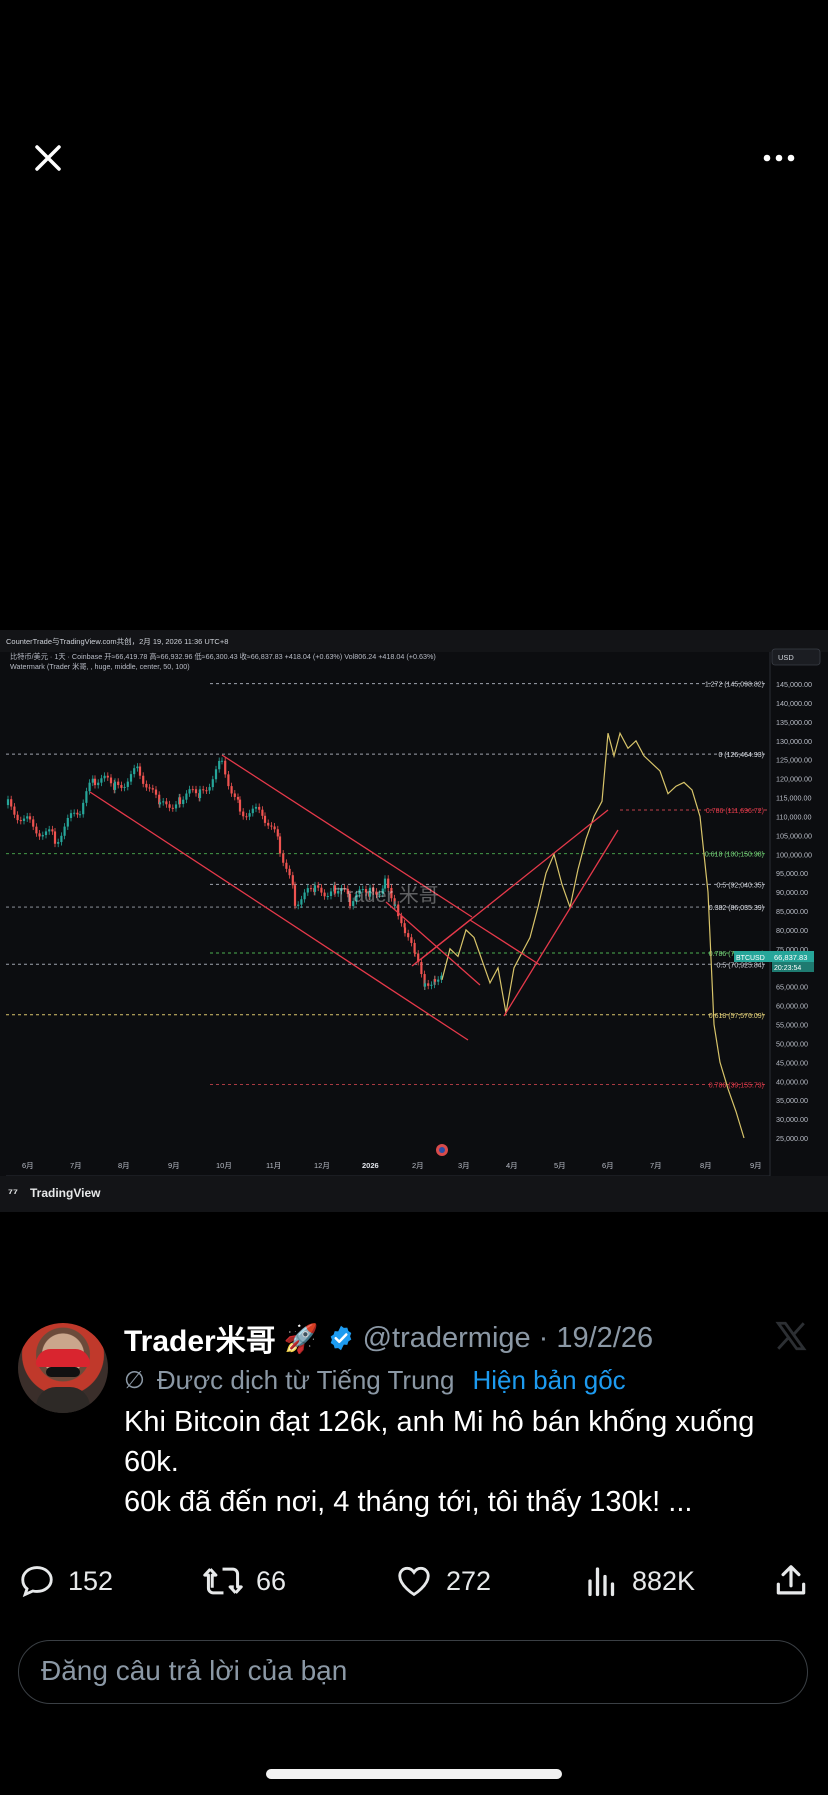 Image resolution: width=828 pixels, height=1795 pixels. I want to click on y-tick-label: 135,000.00, so click(794, 722).